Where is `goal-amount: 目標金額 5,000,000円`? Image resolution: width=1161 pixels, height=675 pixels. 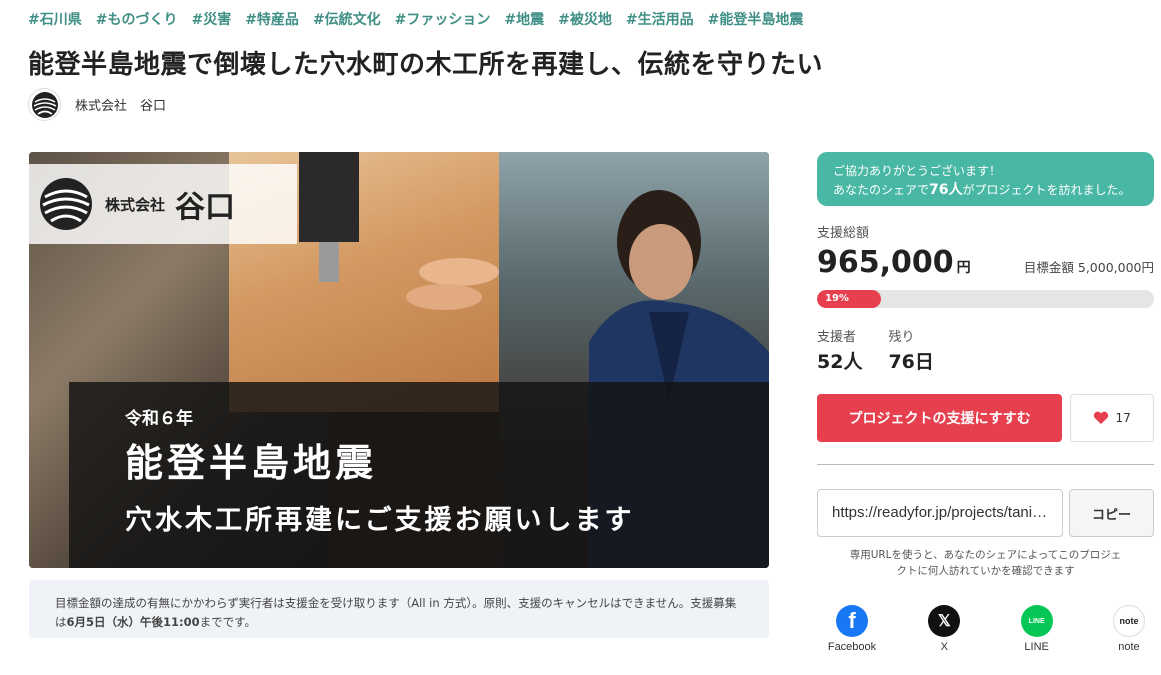
goal-amount: 目標金額 5,000,000円 is located at coordinates (1088, 267).